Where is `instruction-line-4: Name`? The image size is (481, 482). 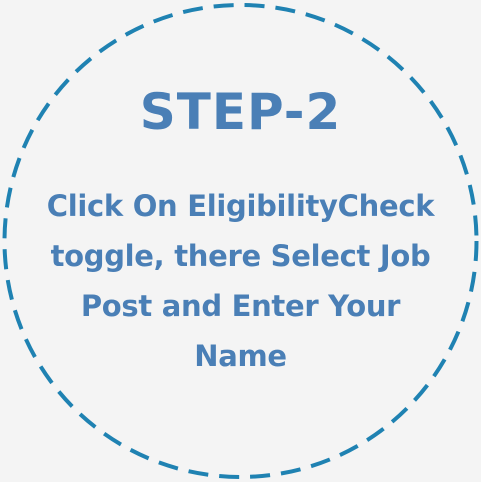 instruction-line-4: Name is located at coordinates (240, 356).